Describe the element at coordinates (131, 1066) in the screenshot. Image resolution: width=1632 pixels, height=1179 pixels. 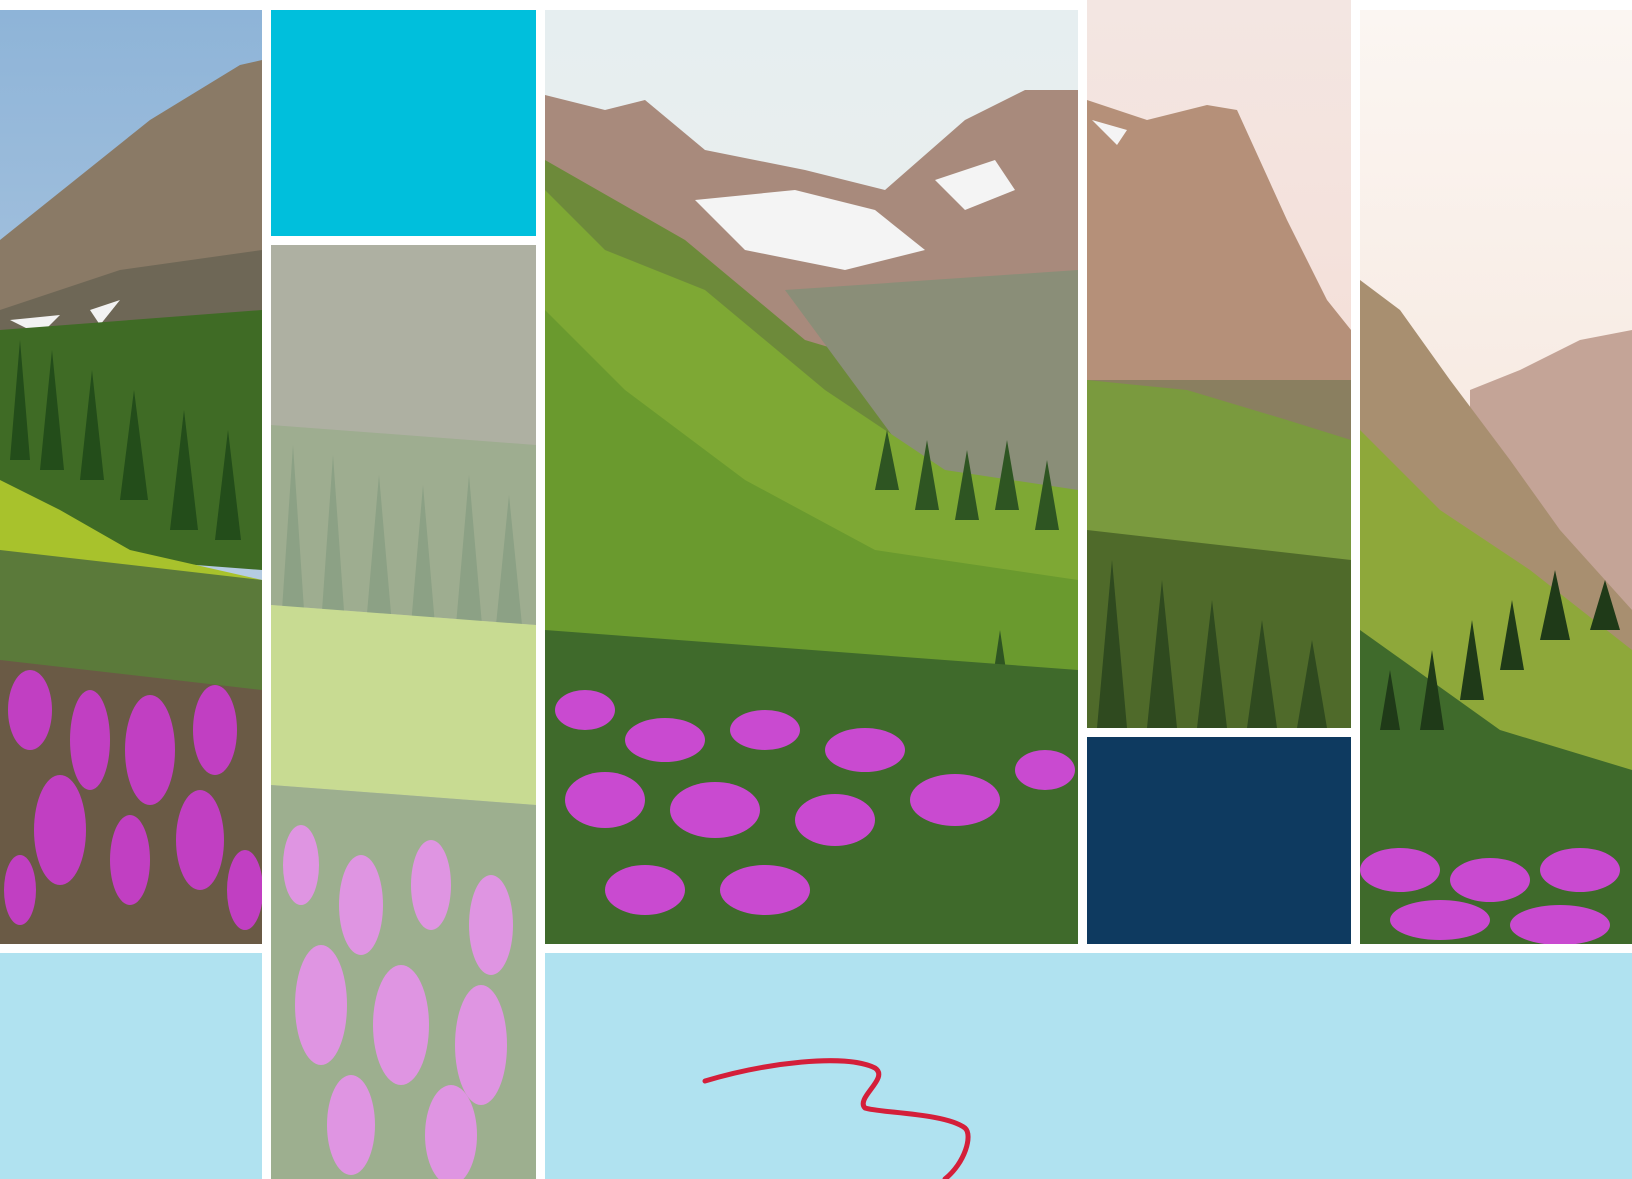
I see `light-blue-block-left` at that location.